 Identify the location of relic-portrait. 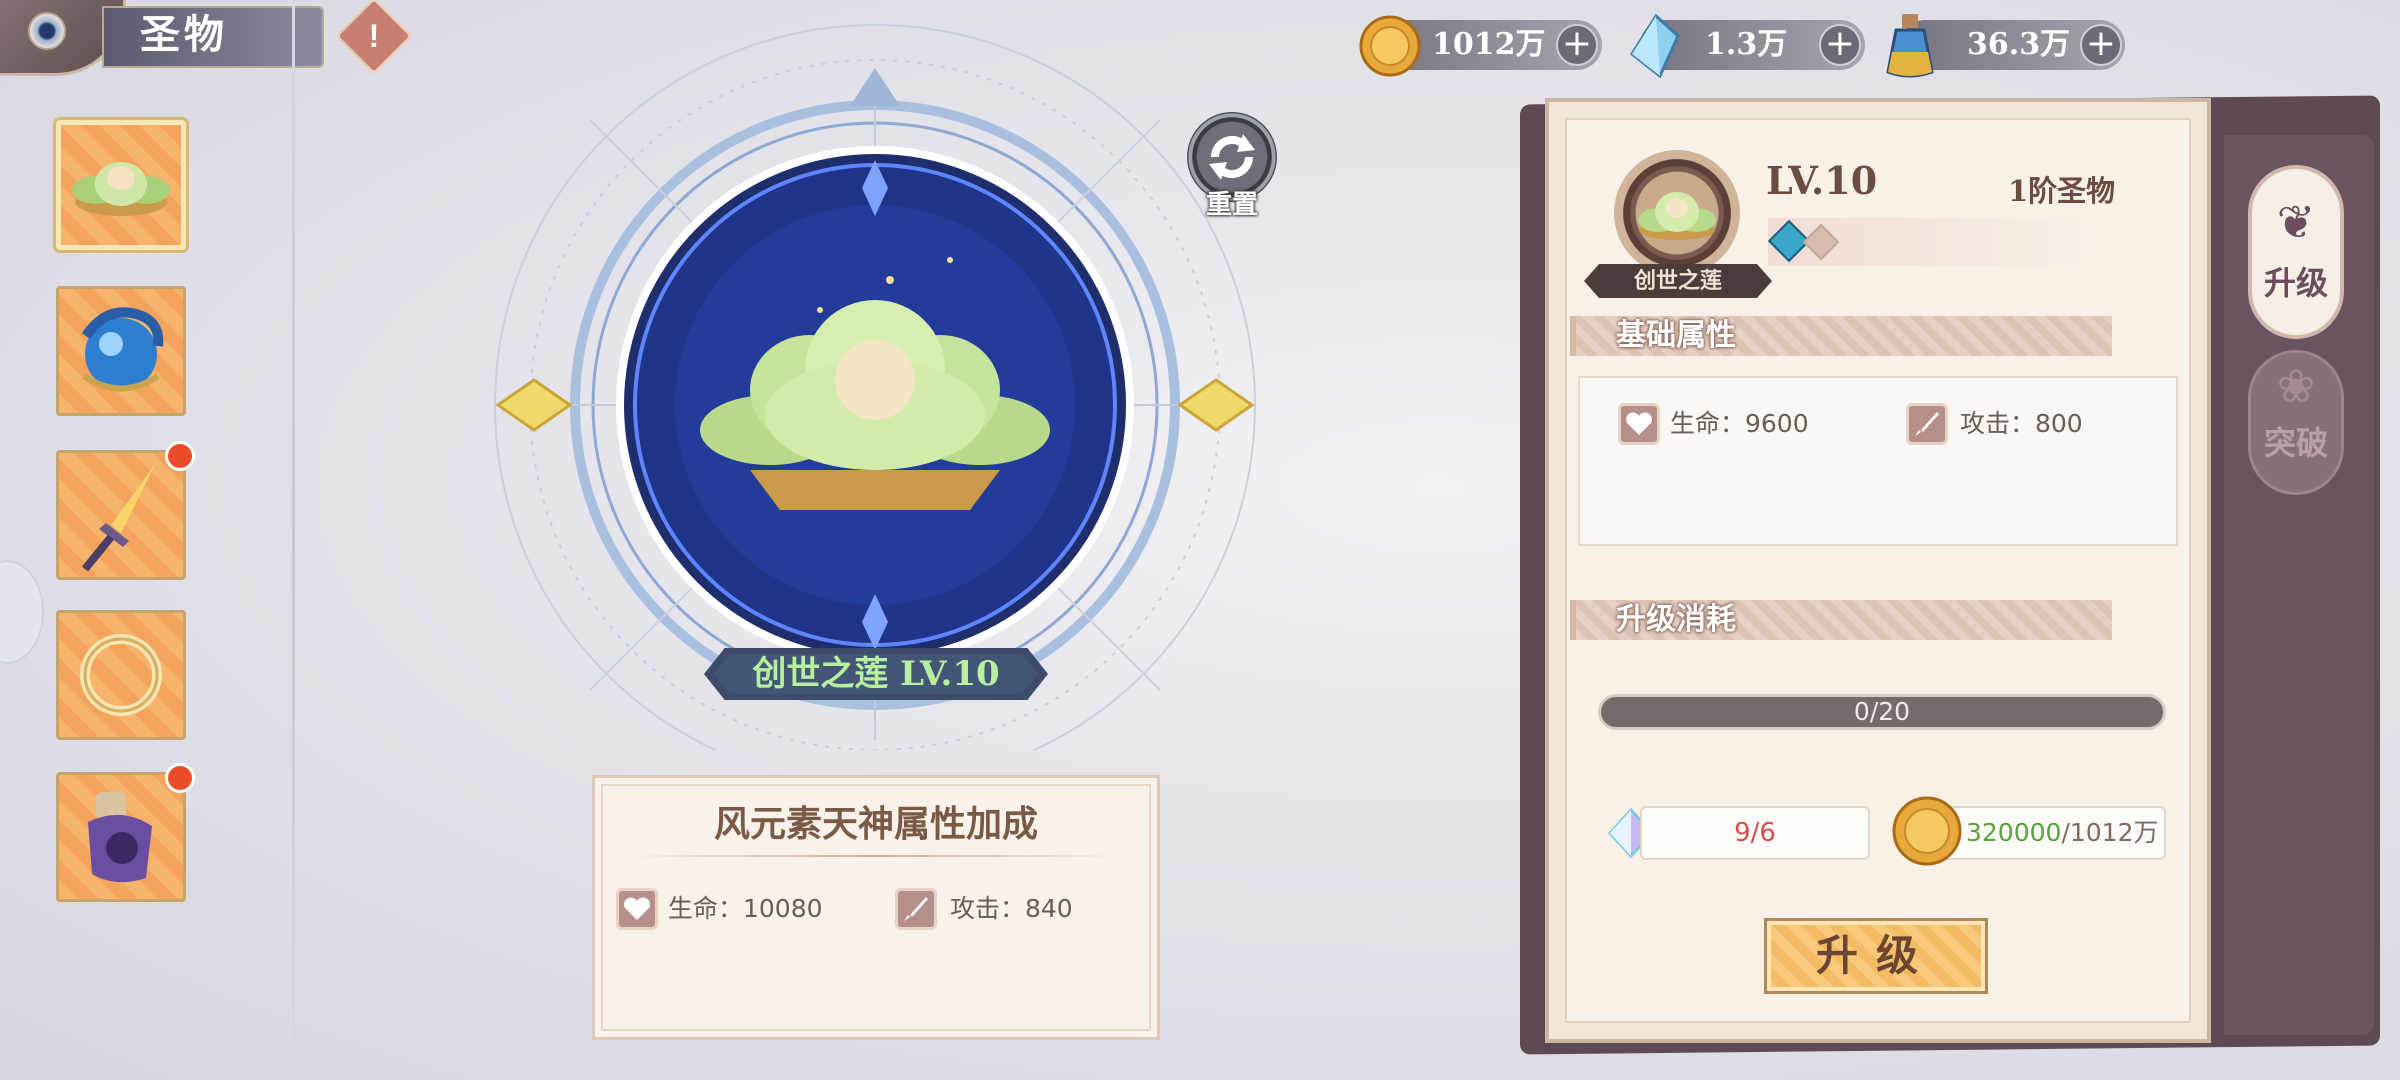
(1677, 213).